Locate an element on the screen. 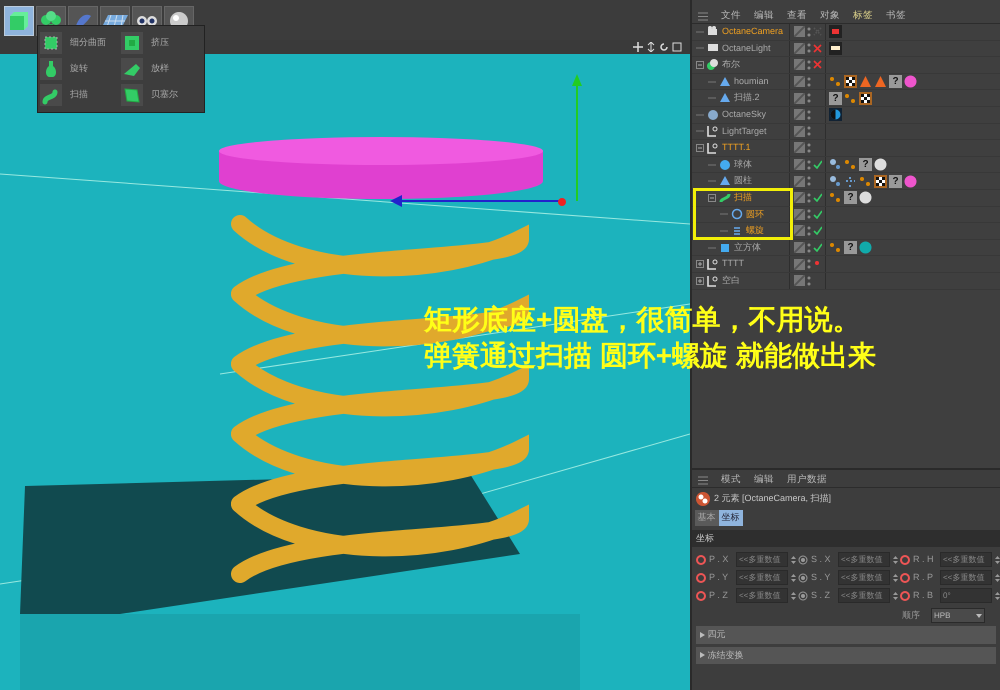 The image size is (1000, 690). object-name: 扫描.2 is located at coordinates (747, 98).